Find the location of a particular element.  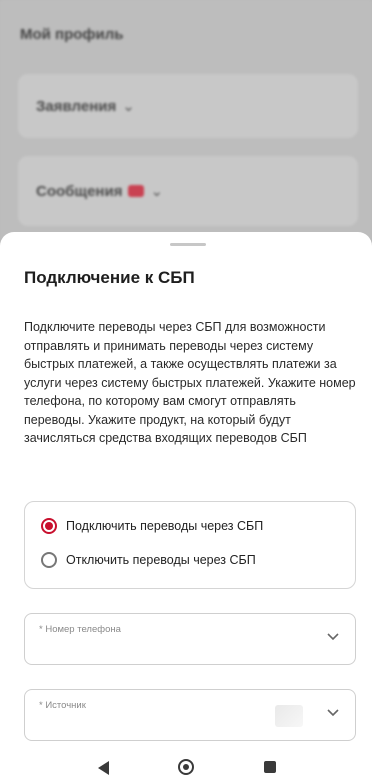

phone-number-label: * Номер телефона is located at coordinates (80, 629).